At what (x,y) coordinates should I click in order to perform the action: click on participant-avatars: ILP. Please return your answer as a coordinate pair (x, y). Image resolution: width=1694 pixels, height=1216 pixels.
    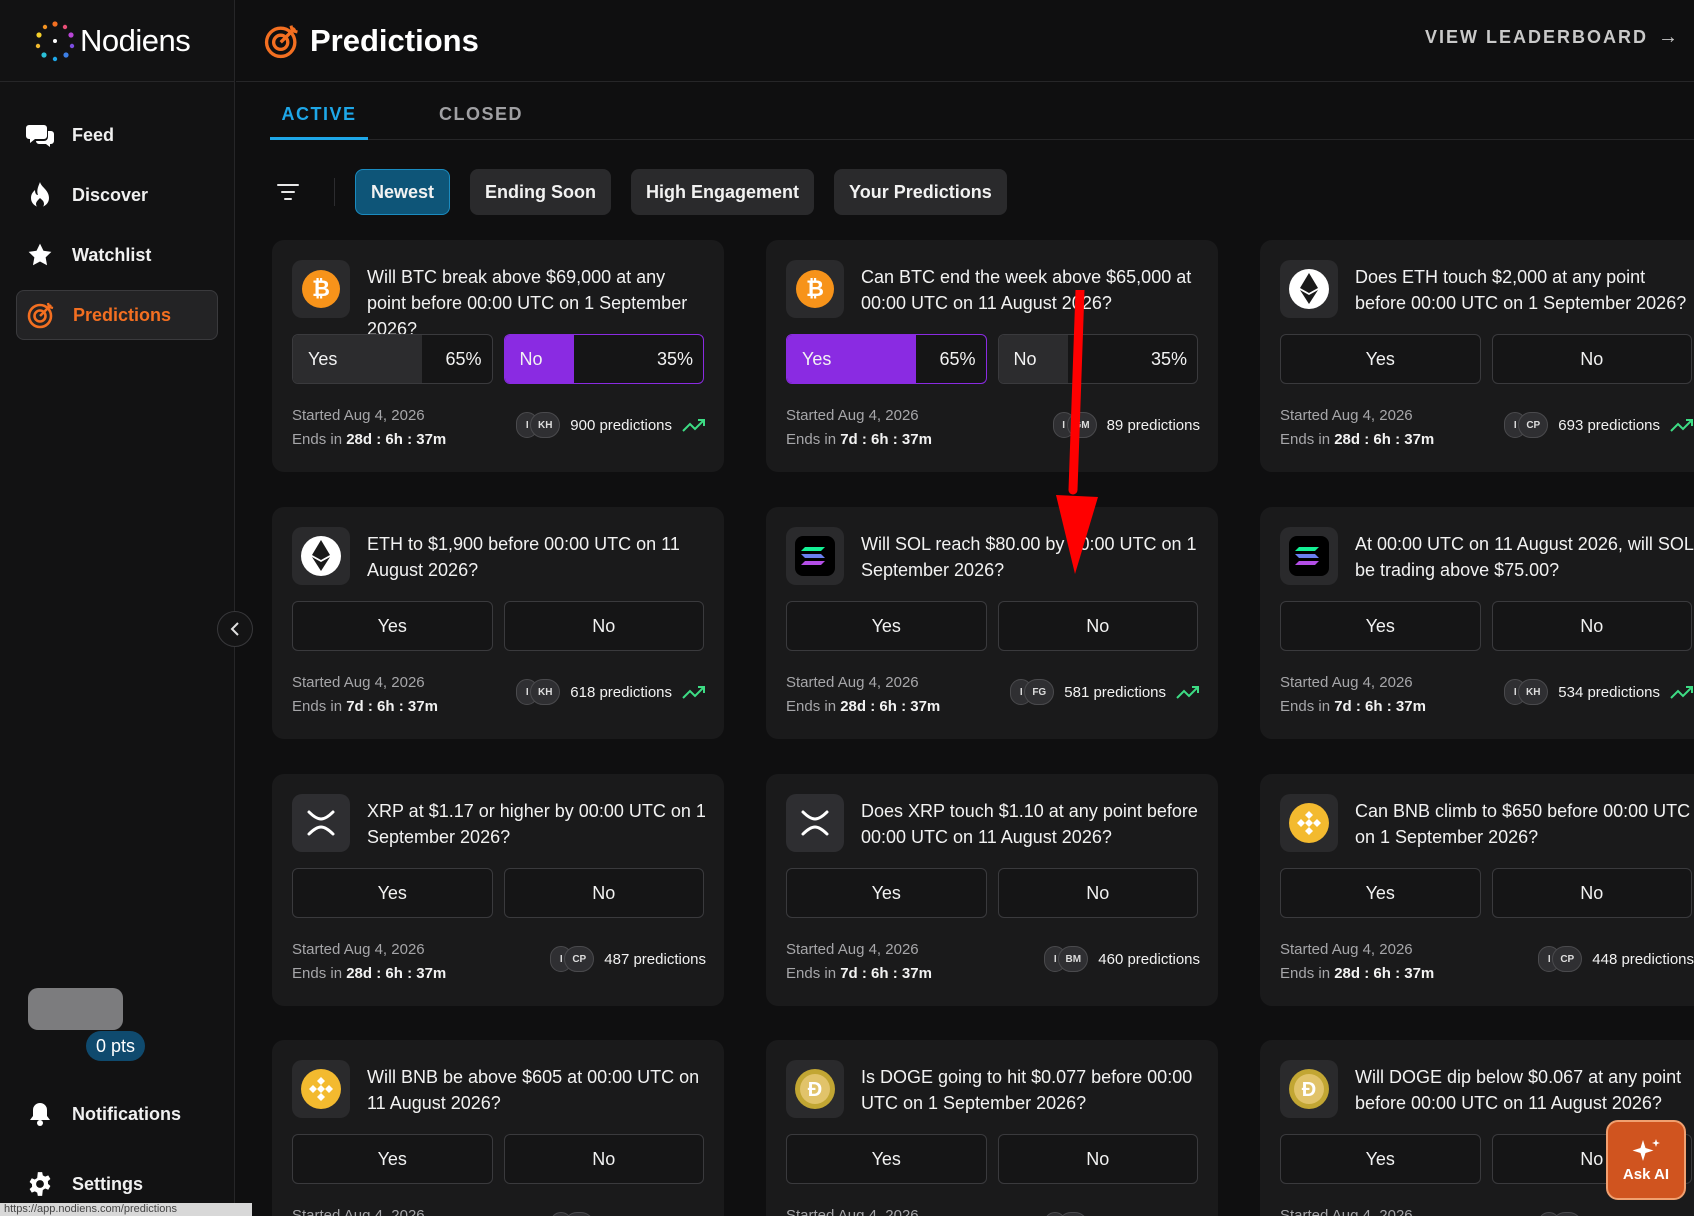
    Looking at the image, I should click on (572, 1214).